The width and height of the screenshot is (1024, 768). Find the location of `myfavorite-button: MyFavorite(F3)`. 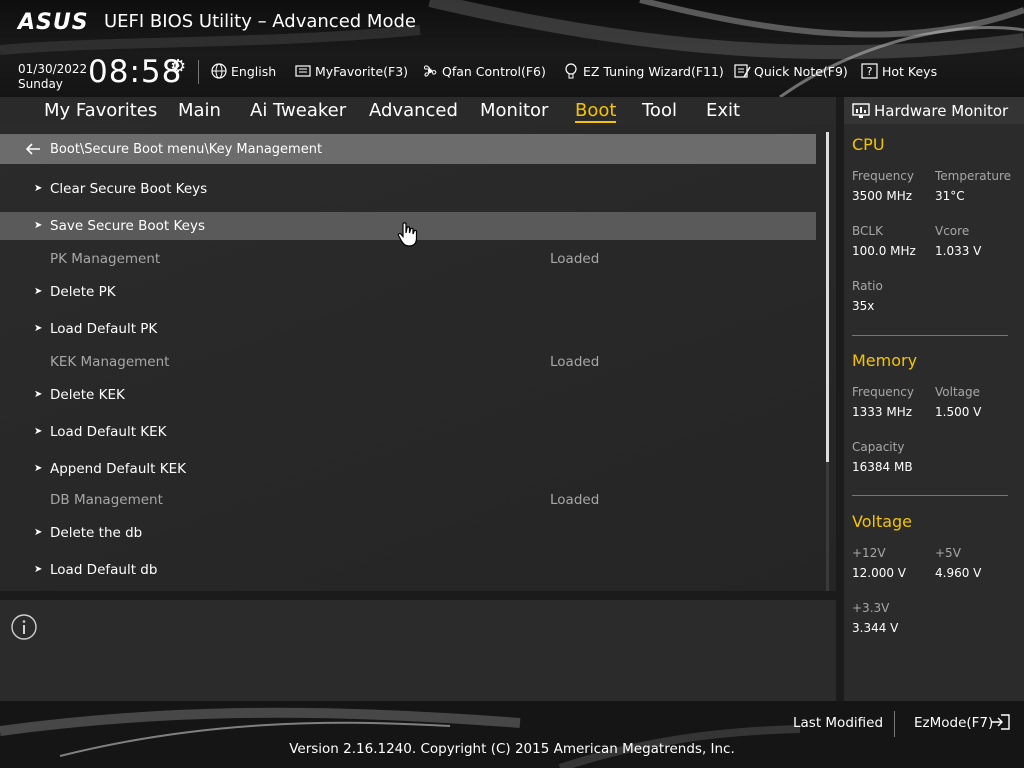

myfavorite-button: MyFavorite(F3) is located at coordinates (351, 71).